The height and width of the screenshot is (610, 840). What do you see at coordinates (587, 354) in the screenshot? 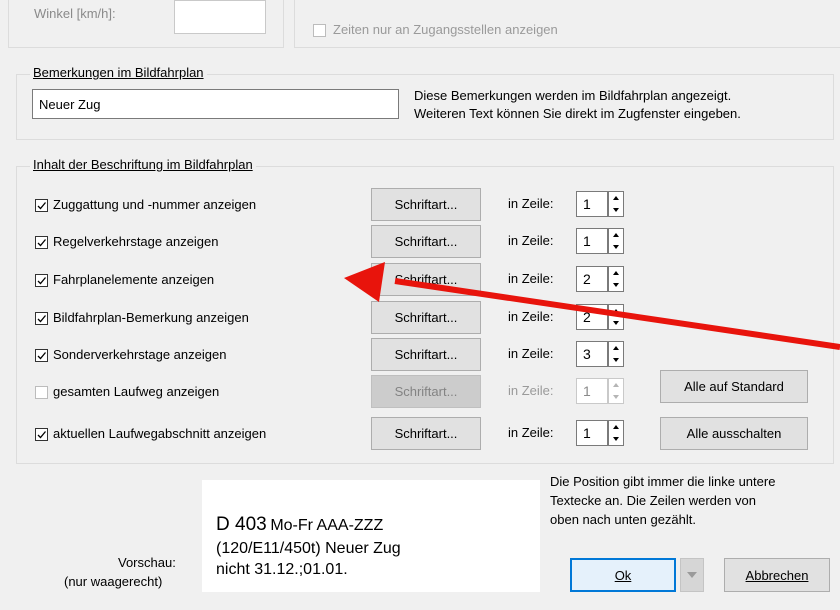
I see `row-line-value: 3` at bounding box center [587, 354].